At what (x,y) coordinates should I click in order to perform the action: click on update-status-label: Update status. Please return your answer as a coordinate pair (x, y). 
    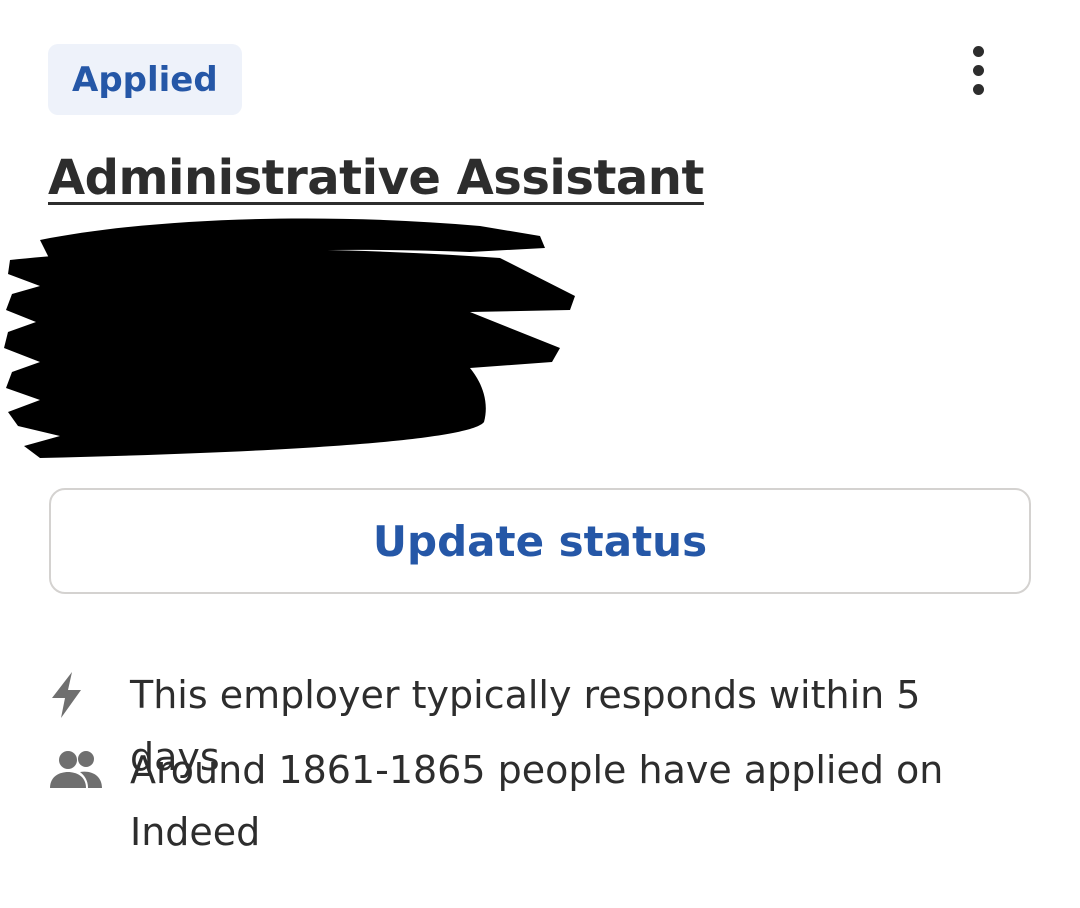
    Looking at the image, I should click on (540, 541).